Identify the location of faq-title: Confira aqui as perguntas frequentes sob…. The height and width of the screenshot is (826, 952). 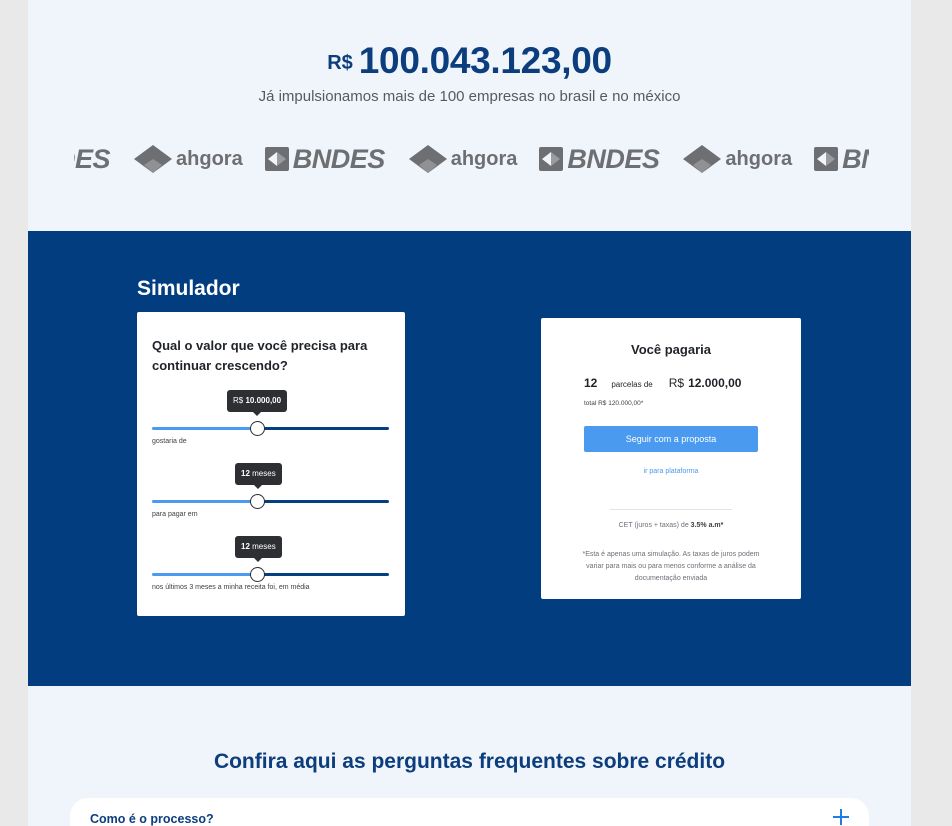
(469, 761).